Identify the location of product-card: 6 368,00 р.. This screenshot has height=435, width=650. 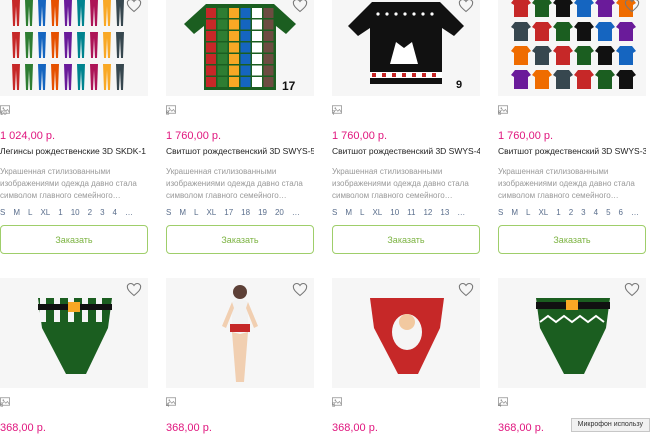
(74, 356).